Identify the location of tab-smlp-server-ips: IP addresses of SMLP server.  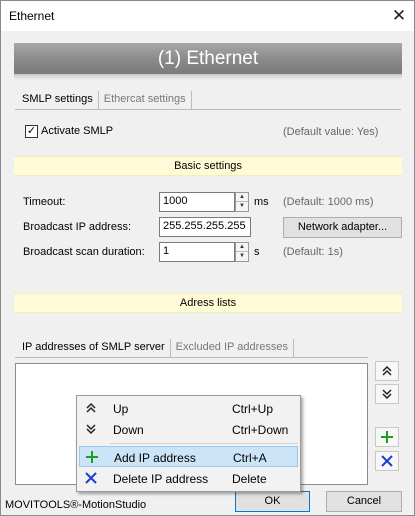
(94, 348).